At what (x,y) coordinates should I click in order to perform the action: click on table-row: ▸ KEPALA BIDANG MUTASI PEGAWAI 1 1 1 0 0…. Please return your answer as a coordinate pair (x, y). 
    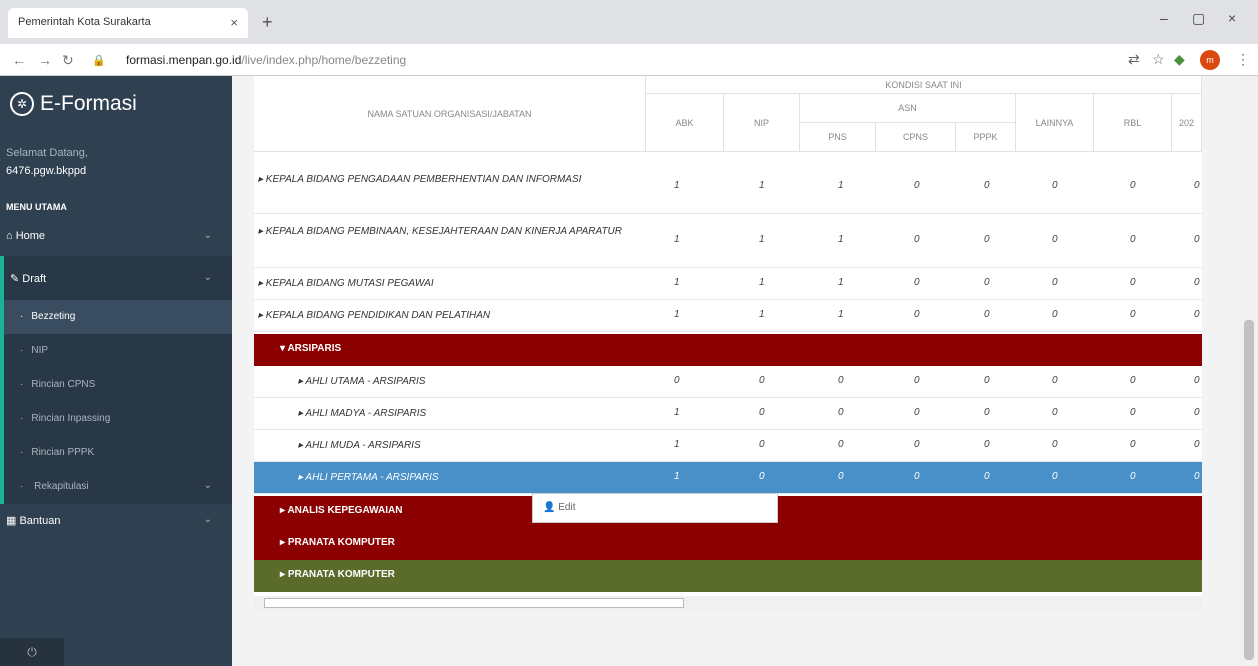
    Looking at the image, I should click on (728, 284).